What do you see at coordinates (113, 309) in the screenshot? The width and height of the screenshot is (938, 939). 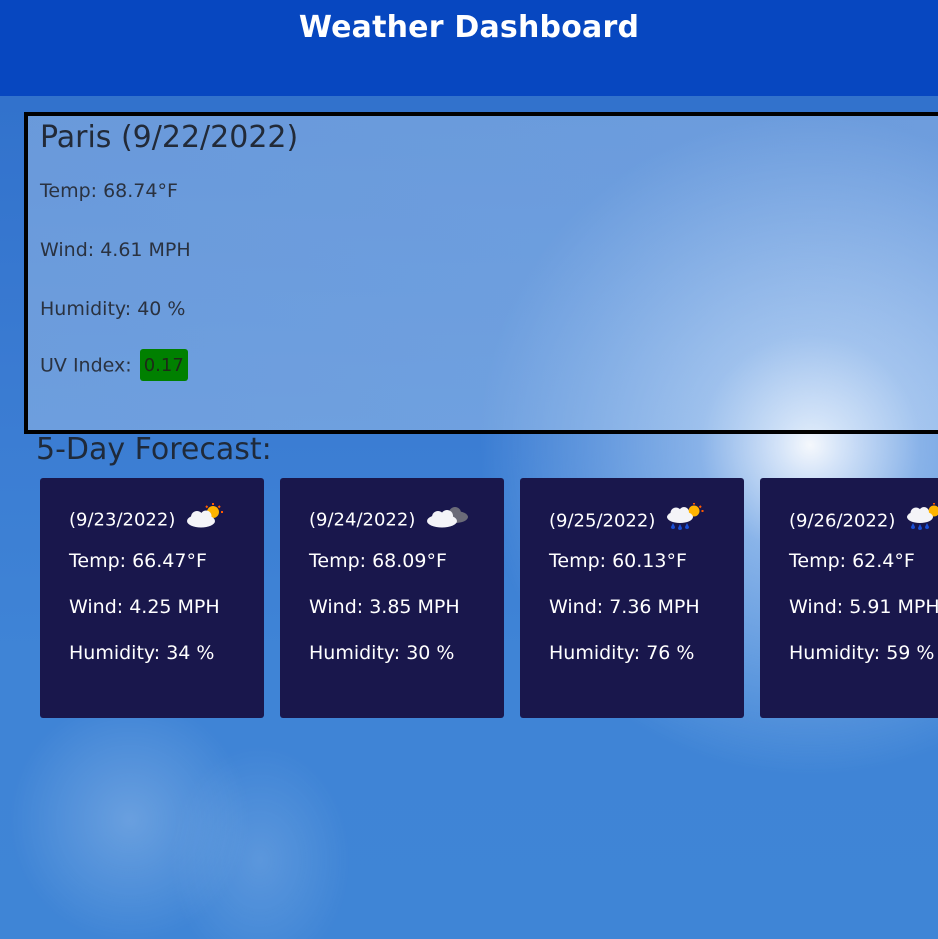 I see `current-humidity: Humidity: 40 %` at bounding box center [113, 309].